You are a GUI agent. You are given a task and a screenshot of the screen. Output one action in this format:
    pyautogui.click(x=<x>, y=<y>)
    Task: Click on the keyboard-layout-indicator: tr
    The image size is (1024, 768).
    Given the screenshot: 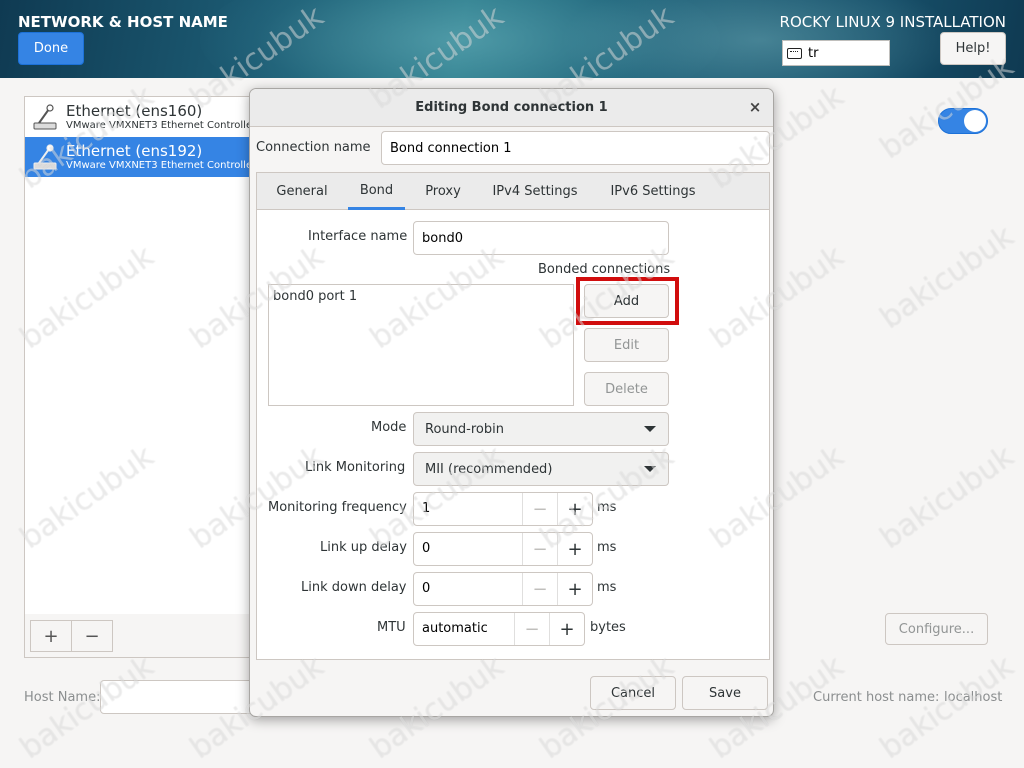 What is the action you would take?
    pyautogui.click(x=836, y=53)
    